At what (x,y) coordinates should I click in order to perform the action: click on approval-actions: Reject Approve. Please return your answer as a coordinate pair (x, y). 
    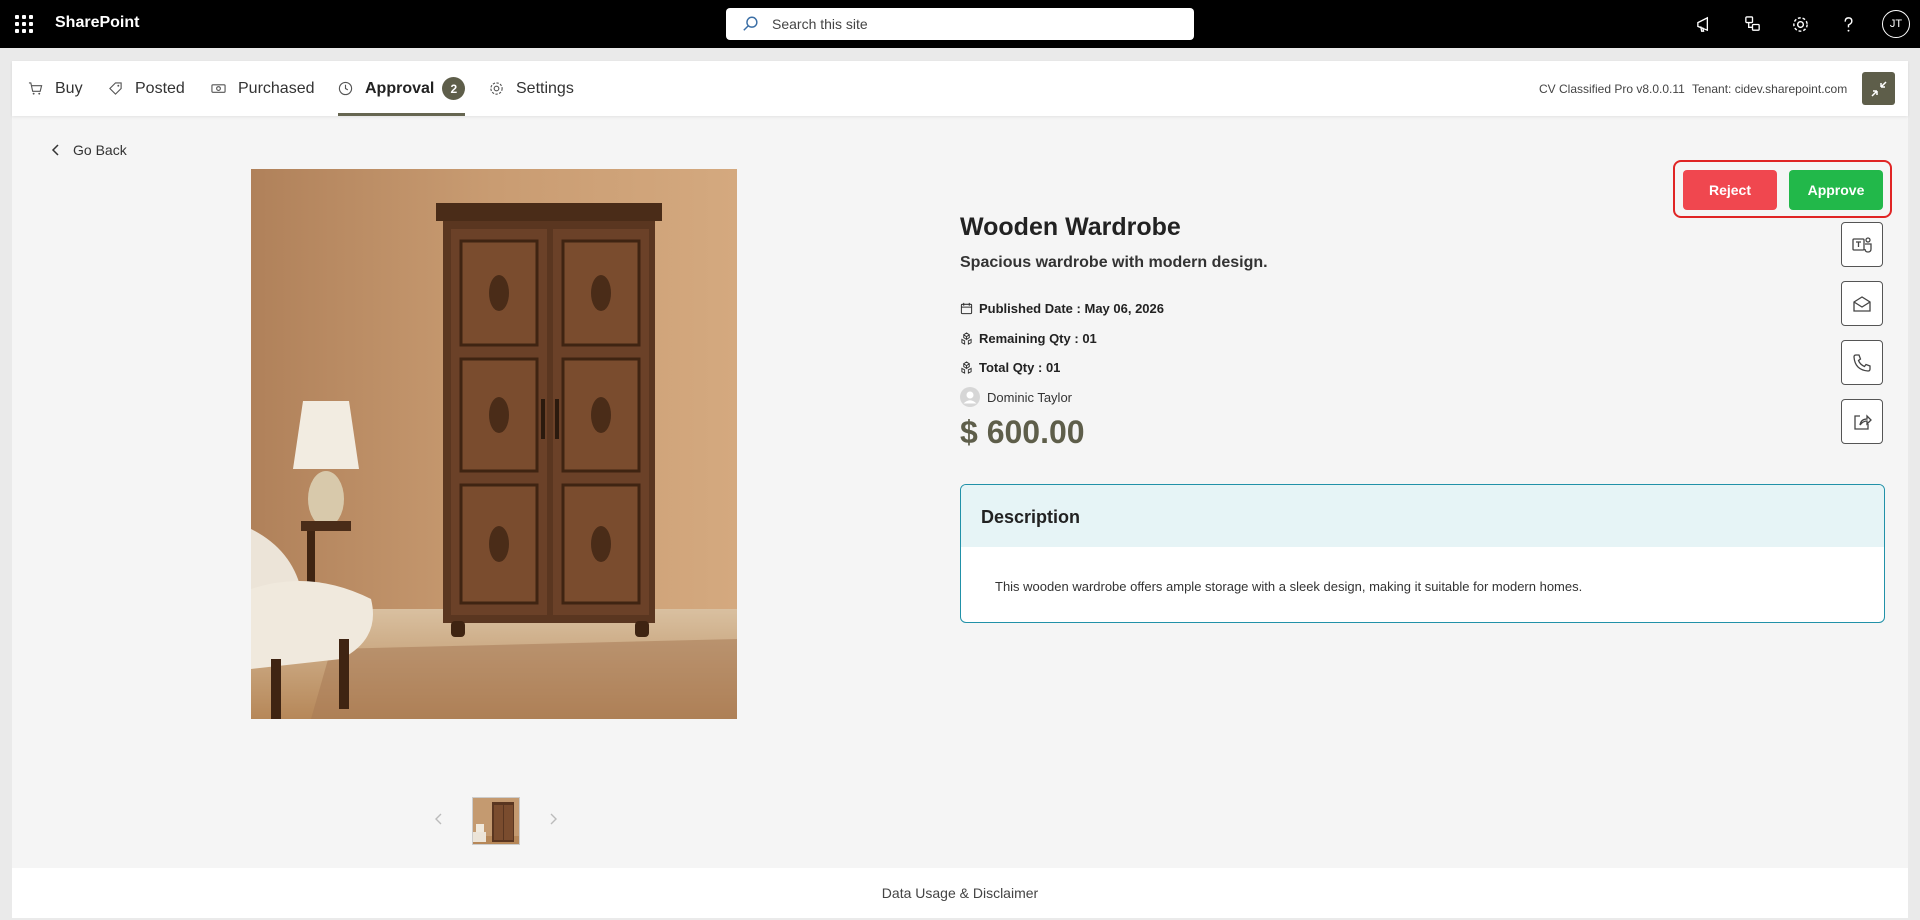
    Looking at the image, I should click on (1782, 189).